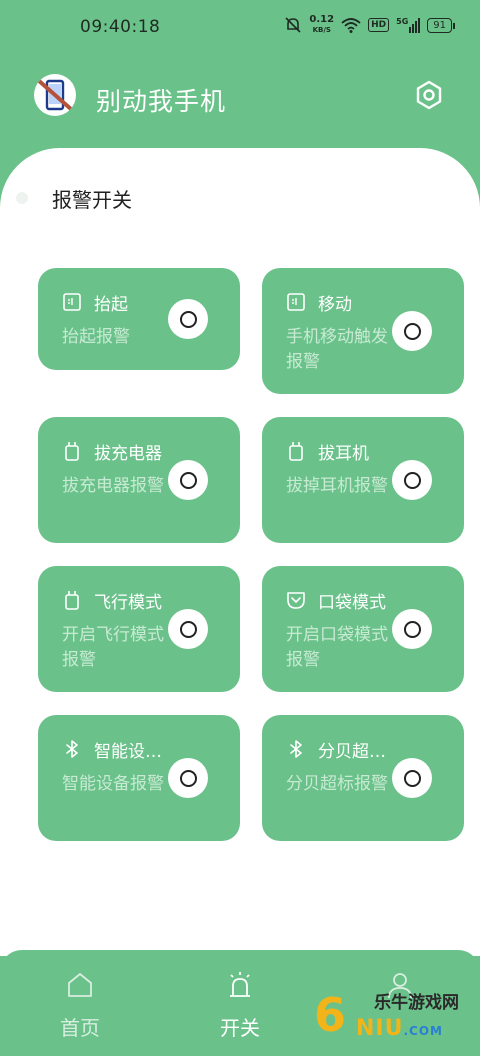 The width and height of the screenshot is (480, 1056). Describe the element at coordinates (240, 984) in the screenshot. I see `alarm-siren-icon` at that location.